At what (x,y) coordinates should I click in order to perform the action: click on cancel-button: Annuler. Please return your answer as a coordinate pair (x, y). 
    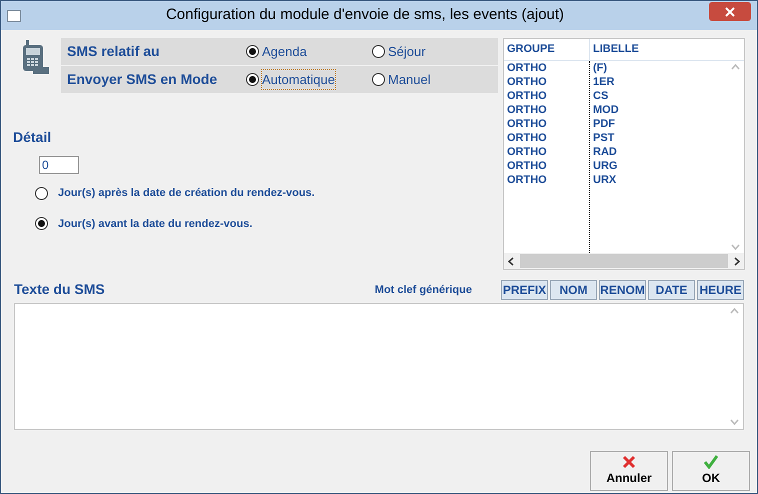
    Looking at the image, I should click on (629, 471).